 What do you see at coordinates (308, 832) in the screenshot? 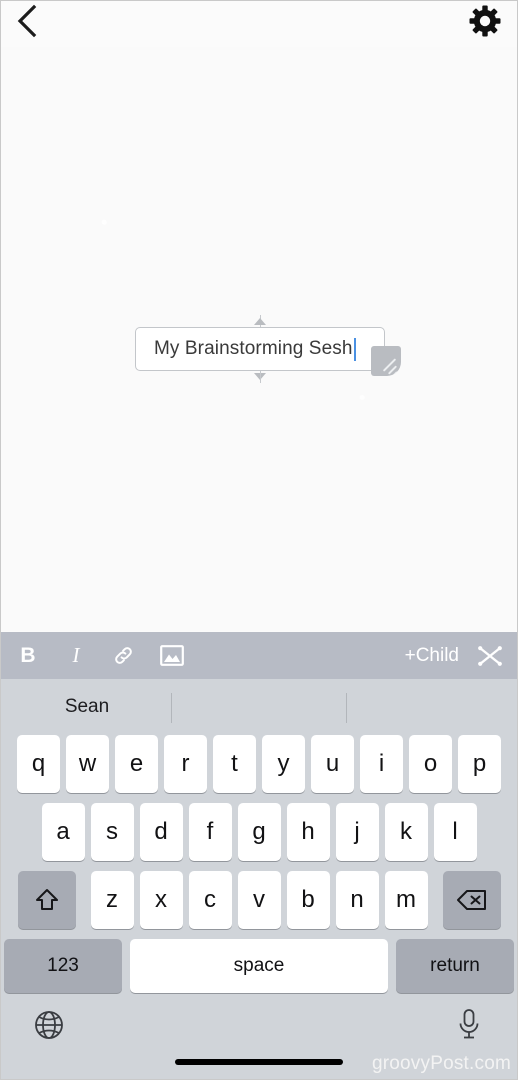
I see `key-h: h` at bounding box center [308, 832].